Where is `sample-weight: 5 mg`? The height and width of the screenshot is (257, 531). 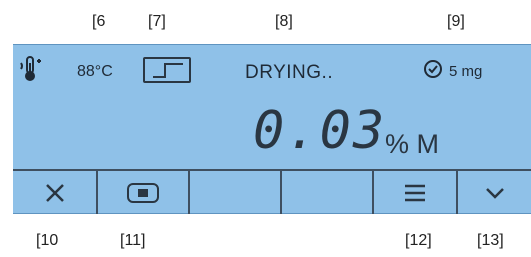
sample-weight: 5 mg is located at coordinates (466, 71).